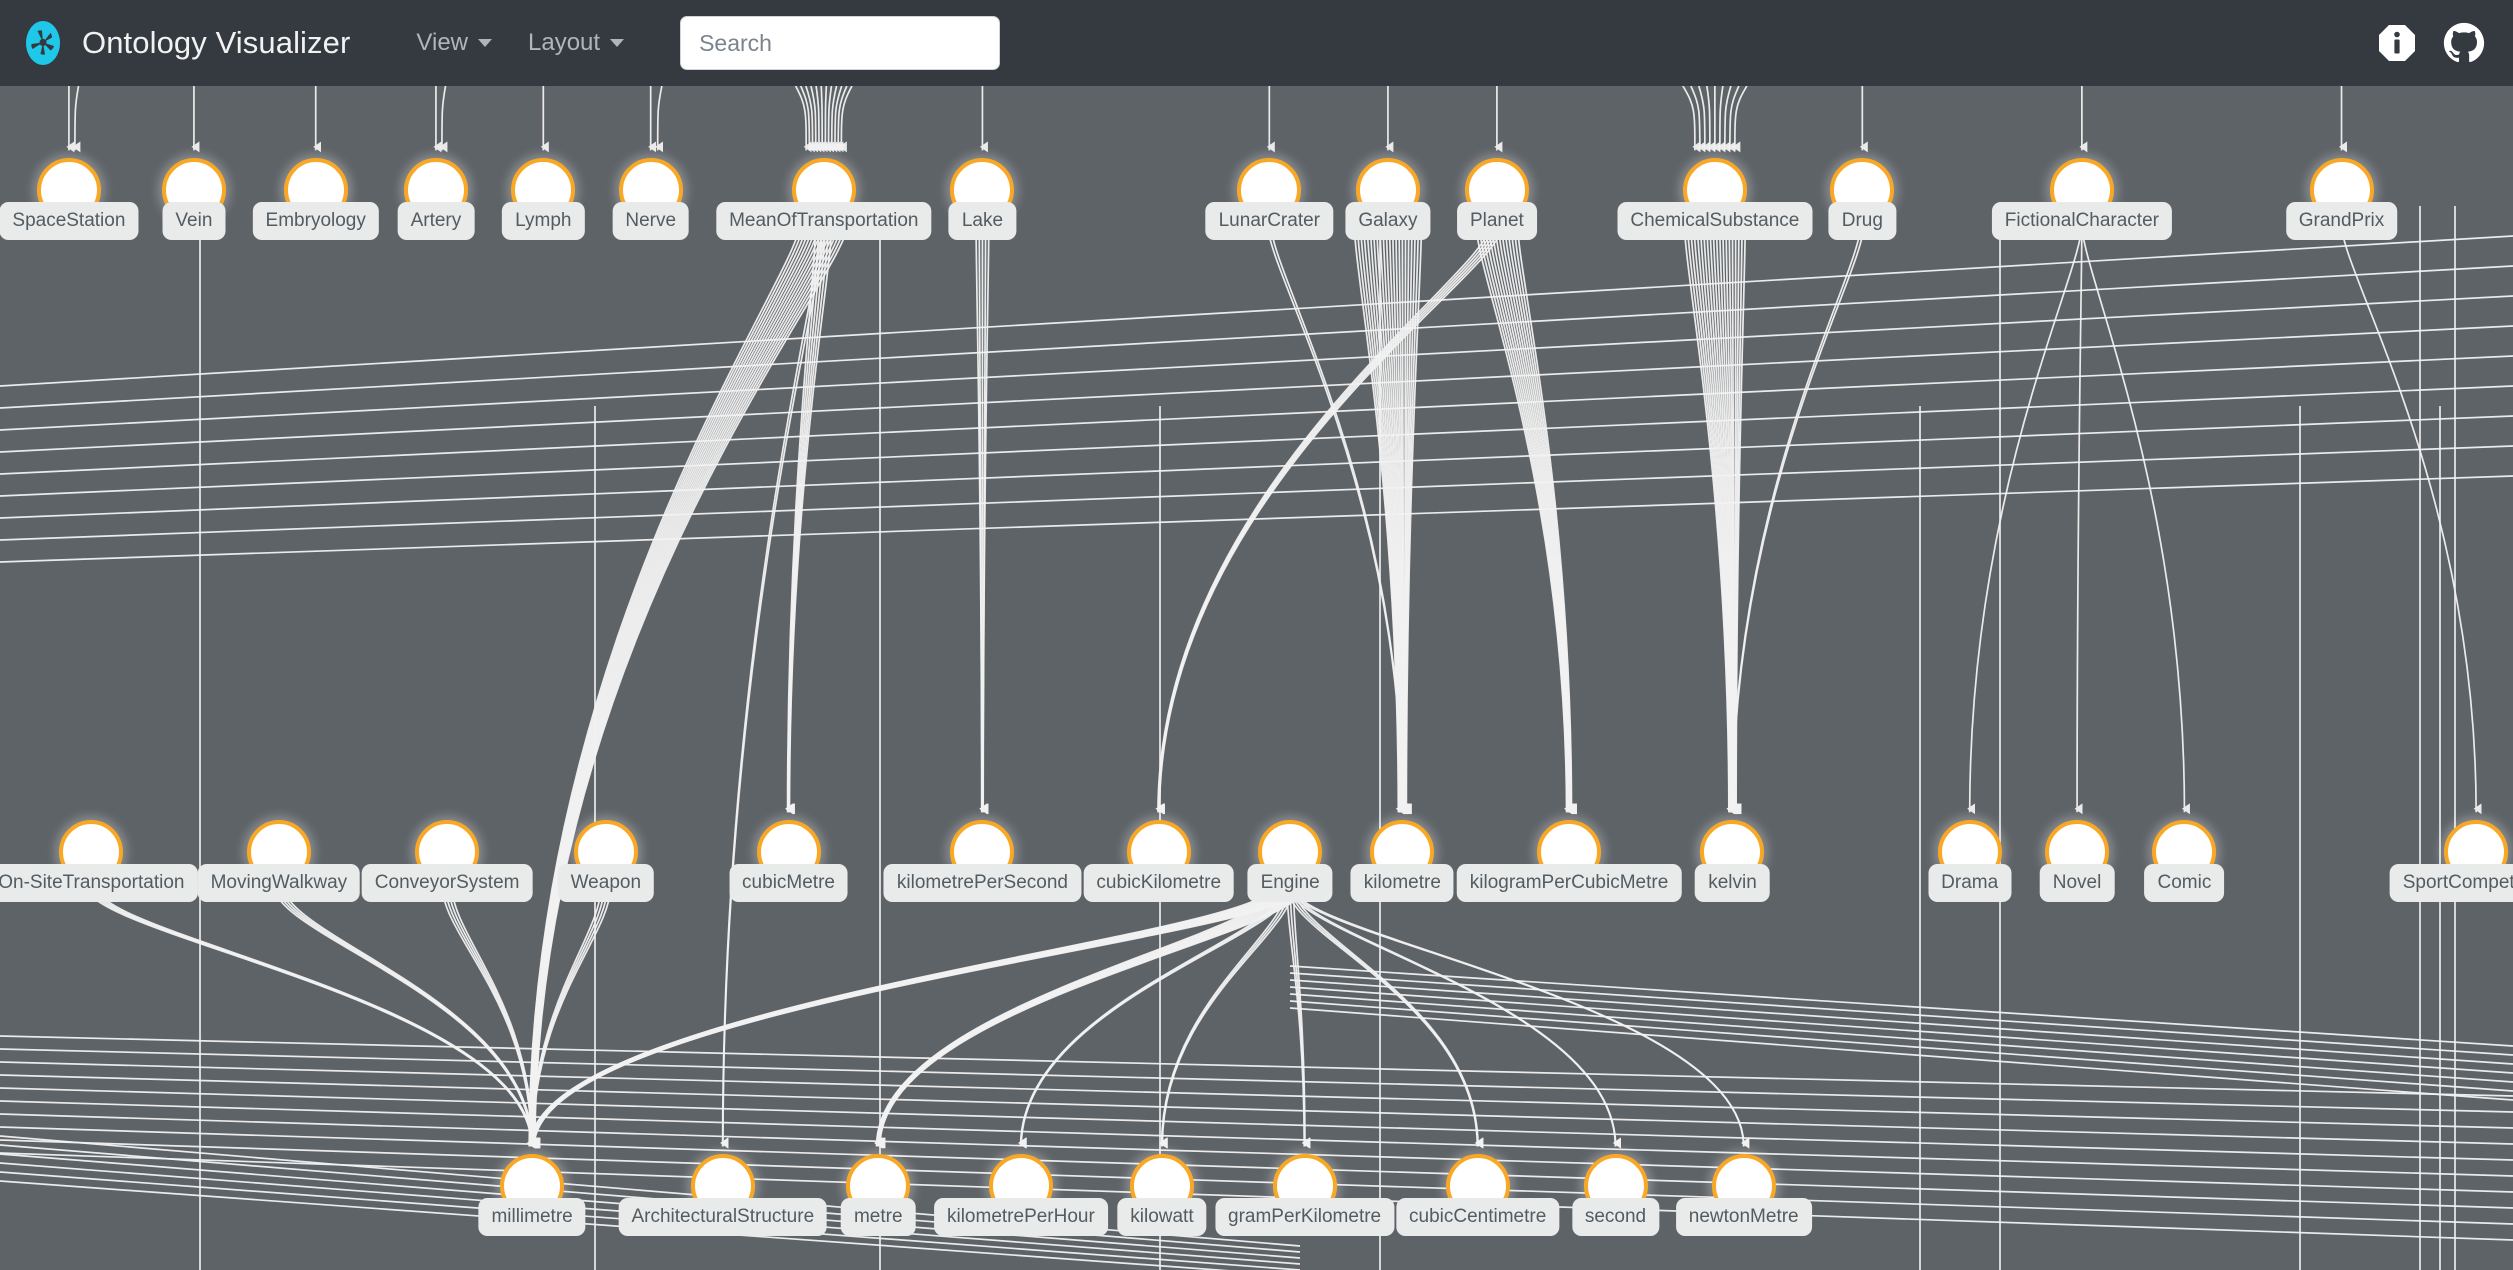 The width and height of the screenshot is (2513, 1270). I want to click on graph-node: kilometre, so click(1402, 861).